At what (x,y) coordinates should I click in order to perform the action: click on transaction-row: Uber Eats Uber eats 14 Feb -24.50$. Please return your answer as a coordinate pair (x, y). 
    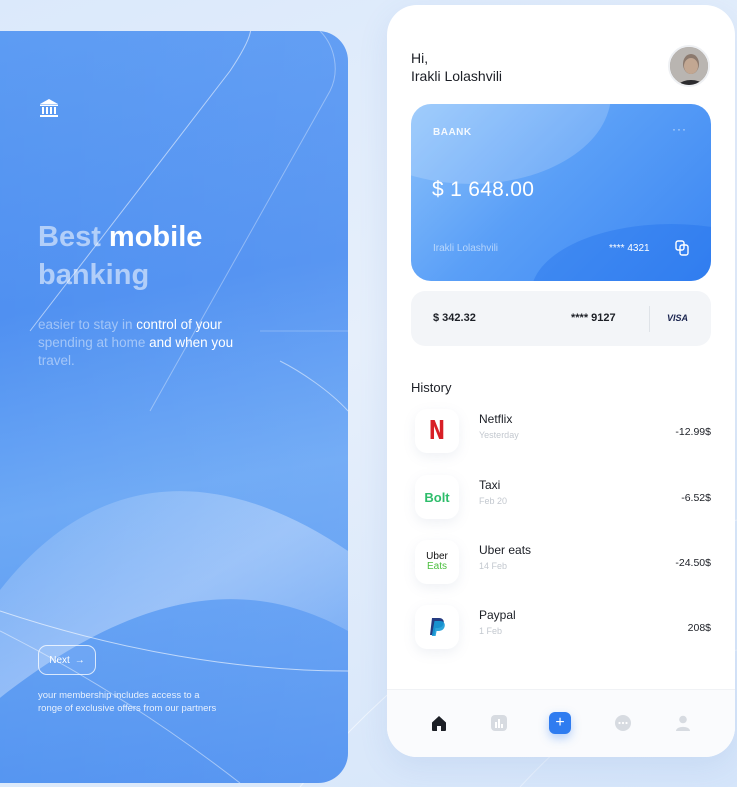
    Looking at the image, I should click on (561, 566).